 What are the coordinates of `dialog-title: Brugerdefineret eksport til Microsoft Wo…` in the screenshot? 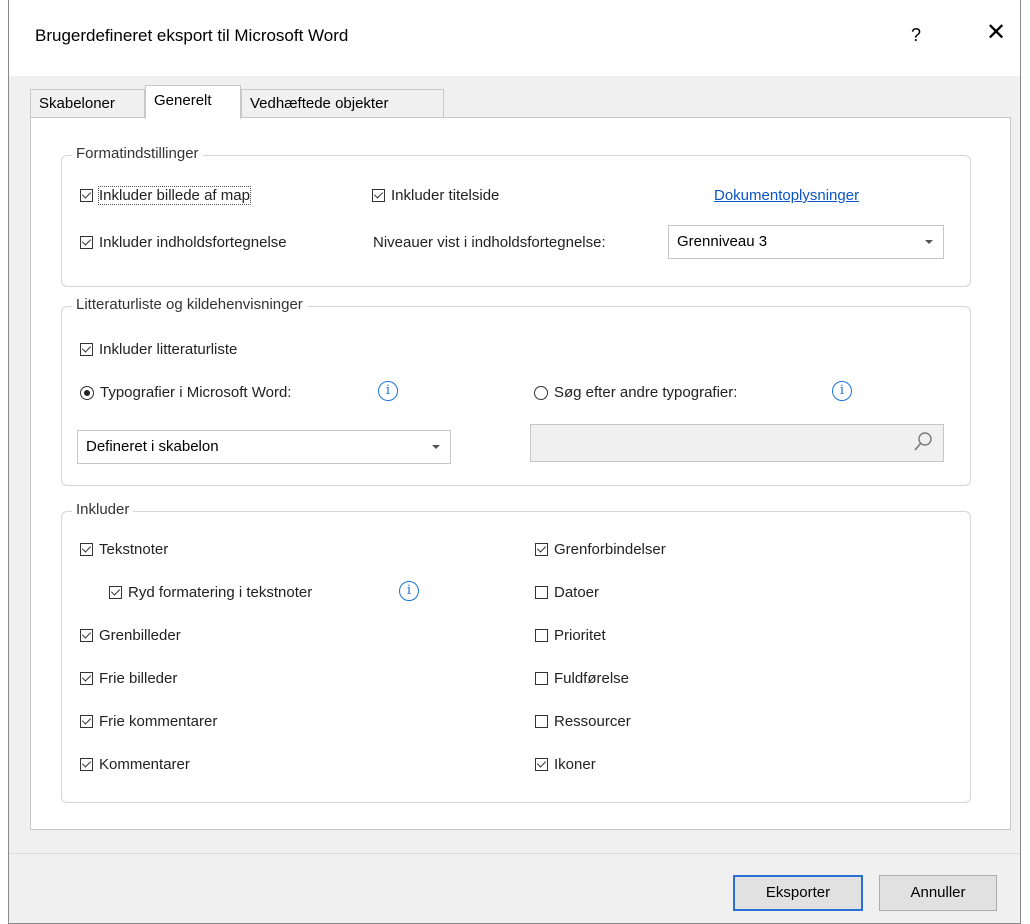 It's located at (192, 35).